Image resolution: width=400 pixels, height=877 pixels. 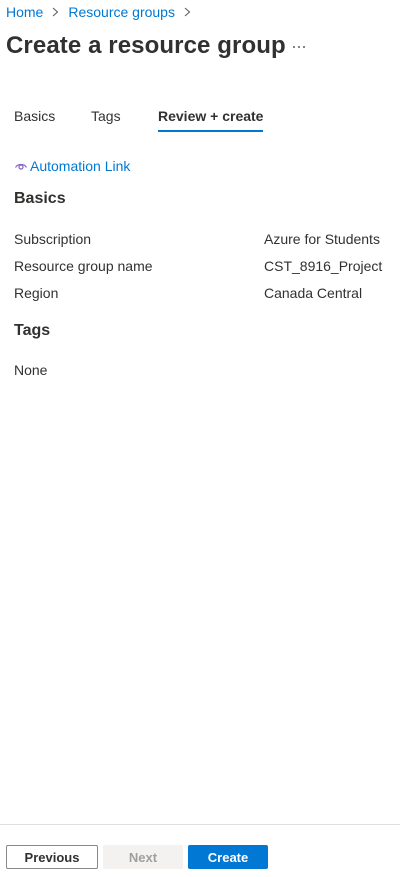 I want to click on summary-label: Resource group name, so click(x=83, y=266).